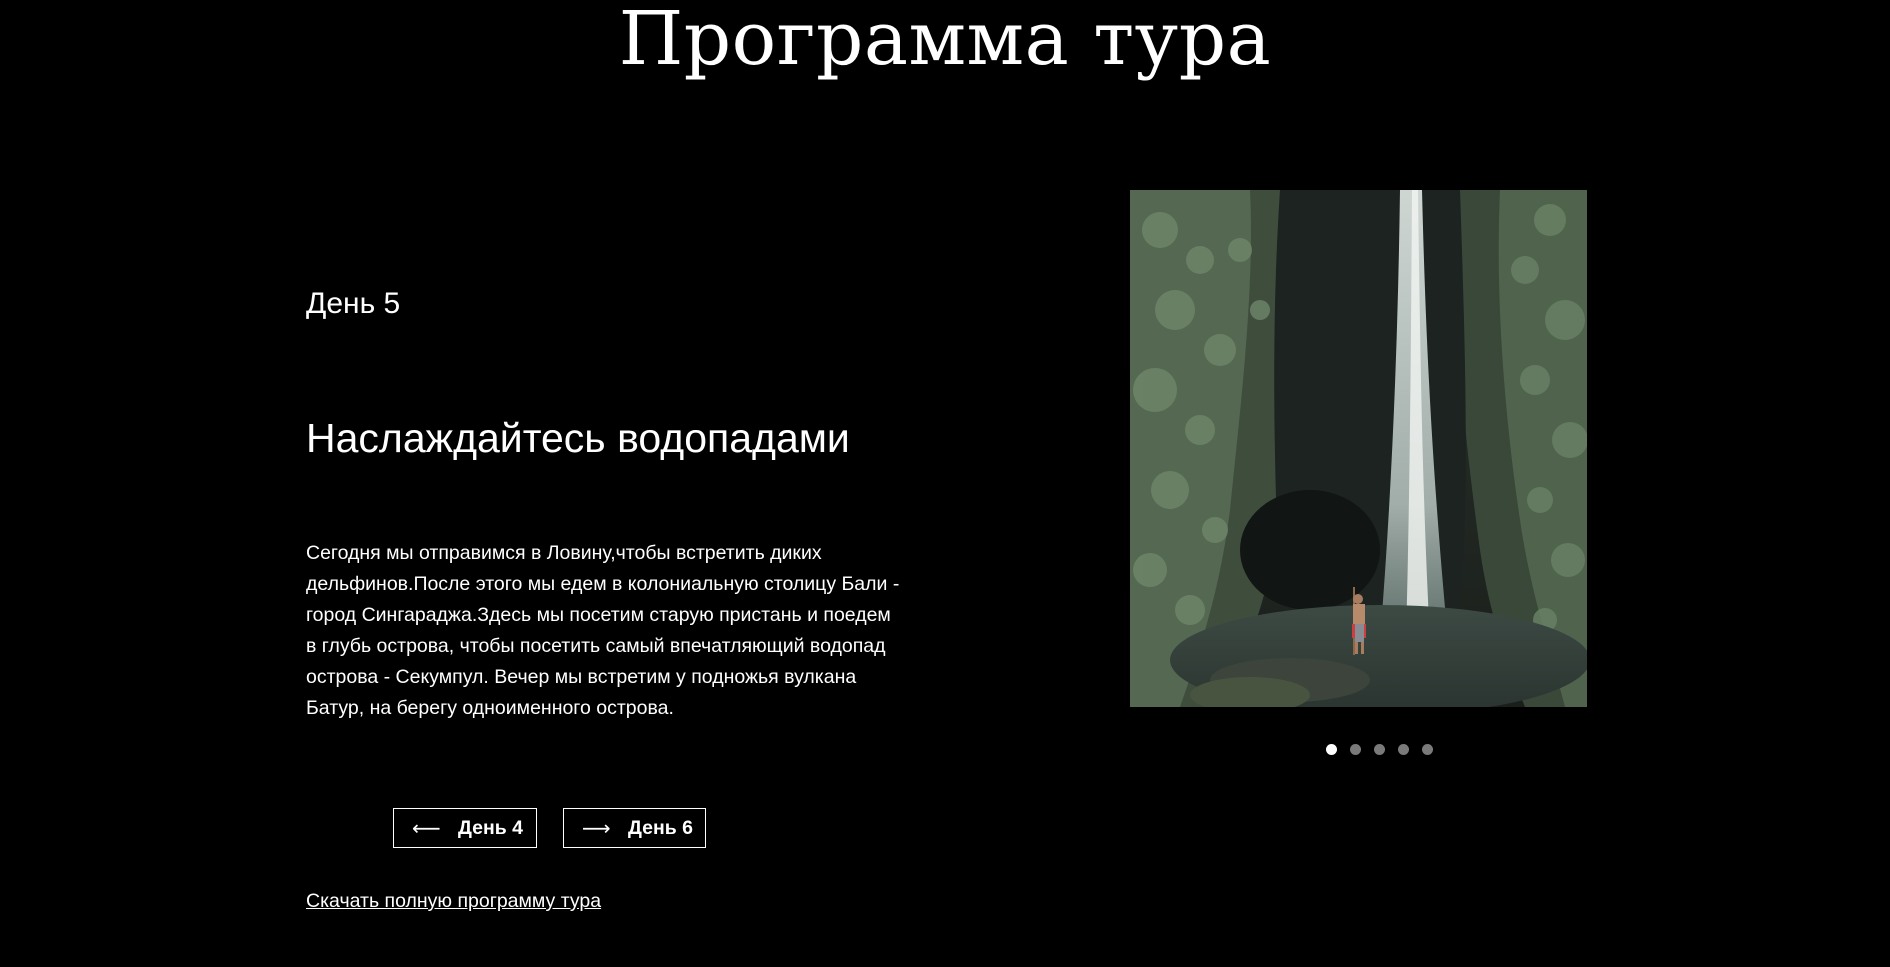  What do you see at coordinates (491, 827) in the screenshot?
I see `prev-day-label: День 4` at bounding box center [491, 827].